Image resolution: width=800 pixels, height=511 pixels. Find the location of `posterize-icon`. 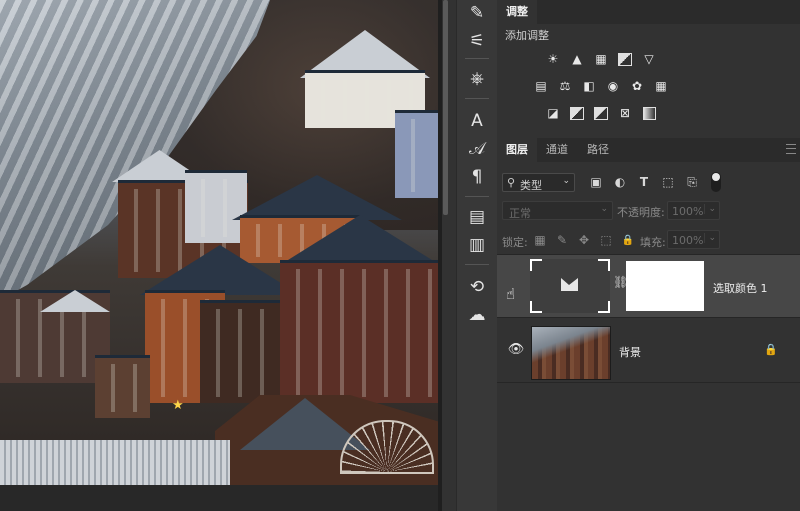

posterize-icon is located at coordinates (577, 113).